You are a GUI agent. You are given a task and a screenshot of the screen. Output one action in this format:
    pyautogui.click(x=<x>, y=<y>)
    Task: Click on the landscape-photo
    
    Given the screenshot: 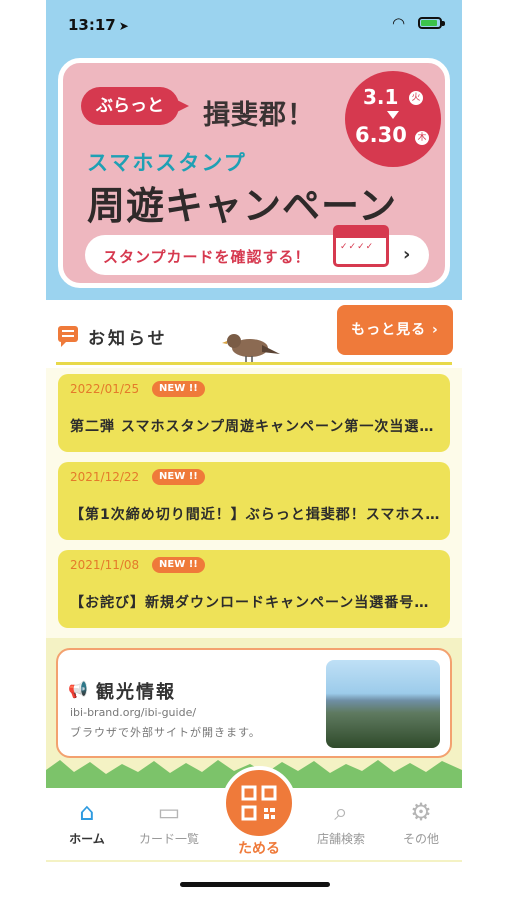 What is the action you would take?
    pyautogui.click(x=383, y=704)
    